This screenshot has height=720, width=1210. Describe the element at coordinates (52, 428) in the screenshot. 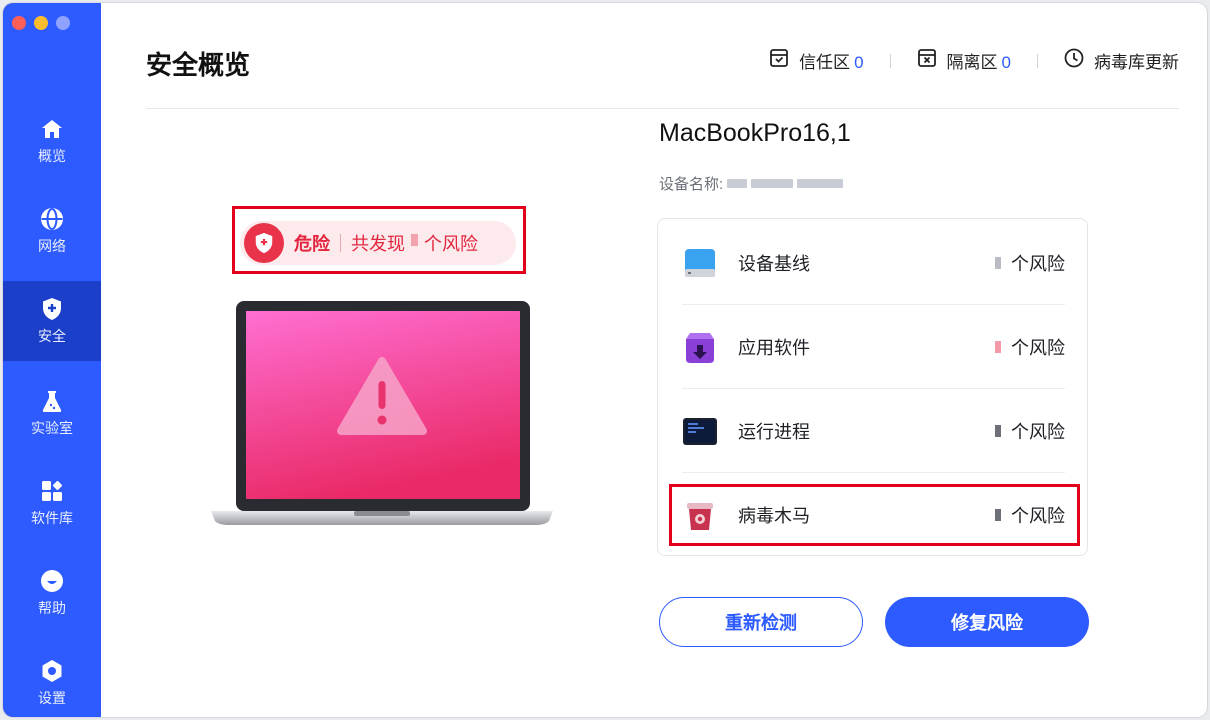

I see `sidebar-item-label: 实验室` at that location.